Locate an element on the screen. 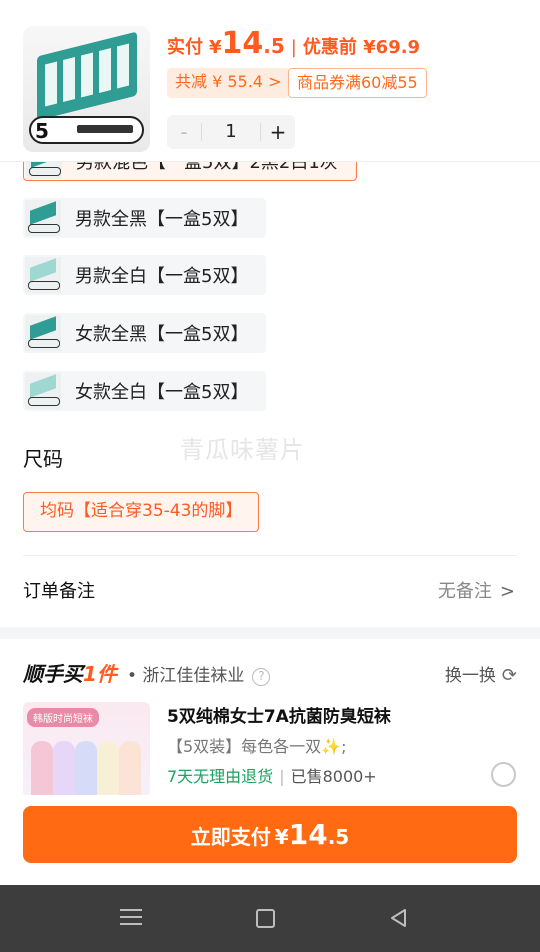 The image size is (540, 952). sku-option-label: 女款全白【一盒5双】 is located at coordinates (162, 392).